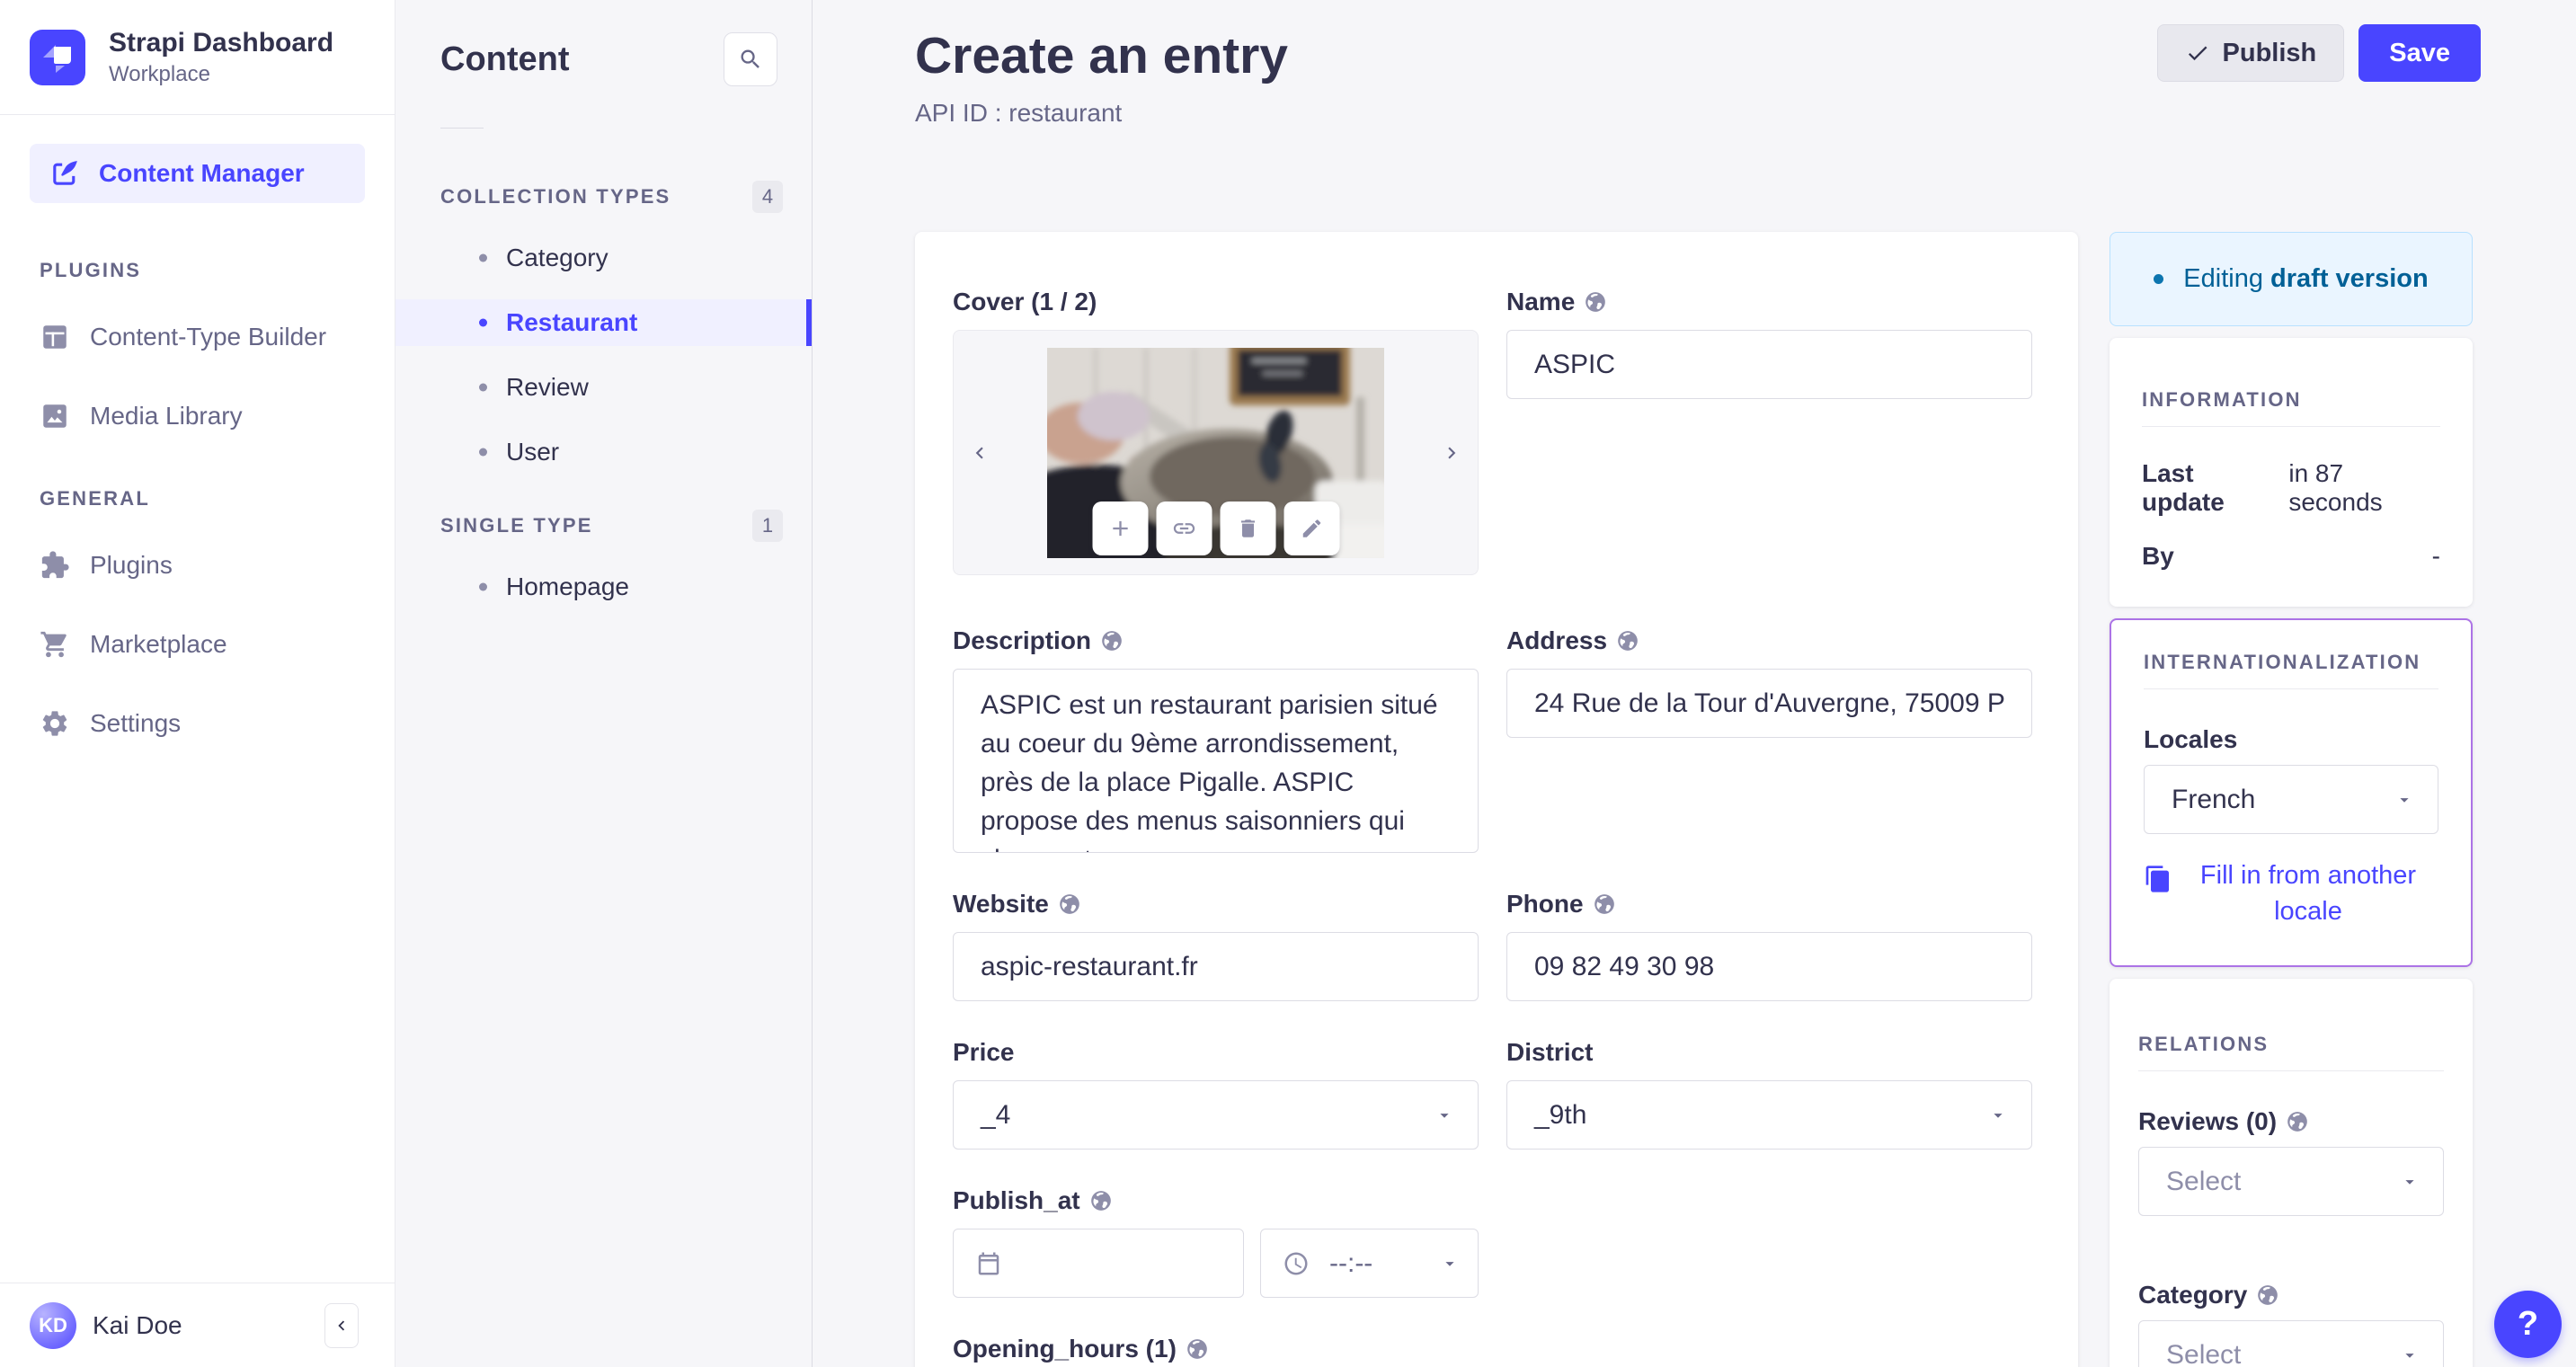  Describe the element at coordinates (95, 499) in the screenshot. I see `nav-section-general: GENERAL` at that location.